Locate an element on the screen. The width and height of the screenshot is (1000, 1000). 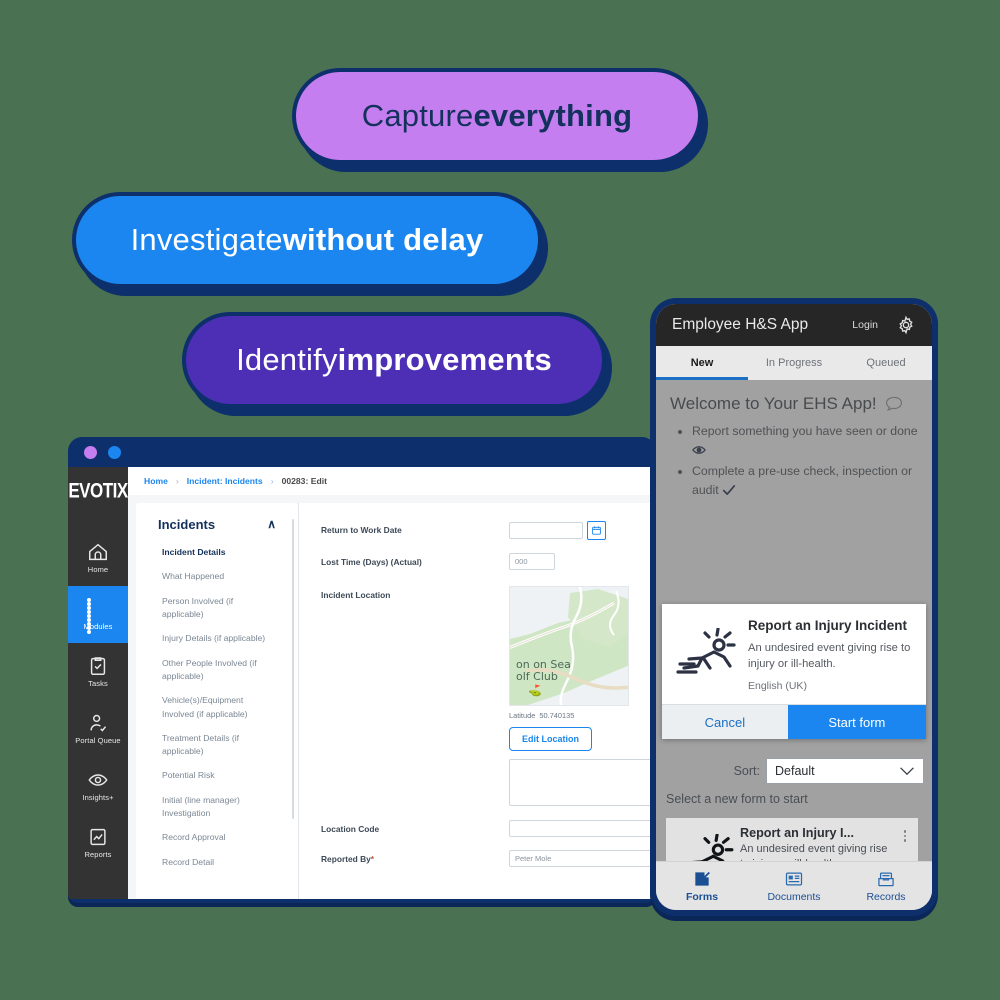
section-item-potential-risk: Potential Risk is located at coordinates (217, 781).